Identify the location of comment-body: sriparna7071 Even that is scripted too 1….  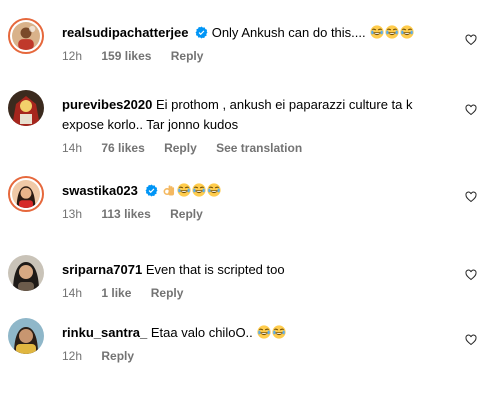
(252, 280).